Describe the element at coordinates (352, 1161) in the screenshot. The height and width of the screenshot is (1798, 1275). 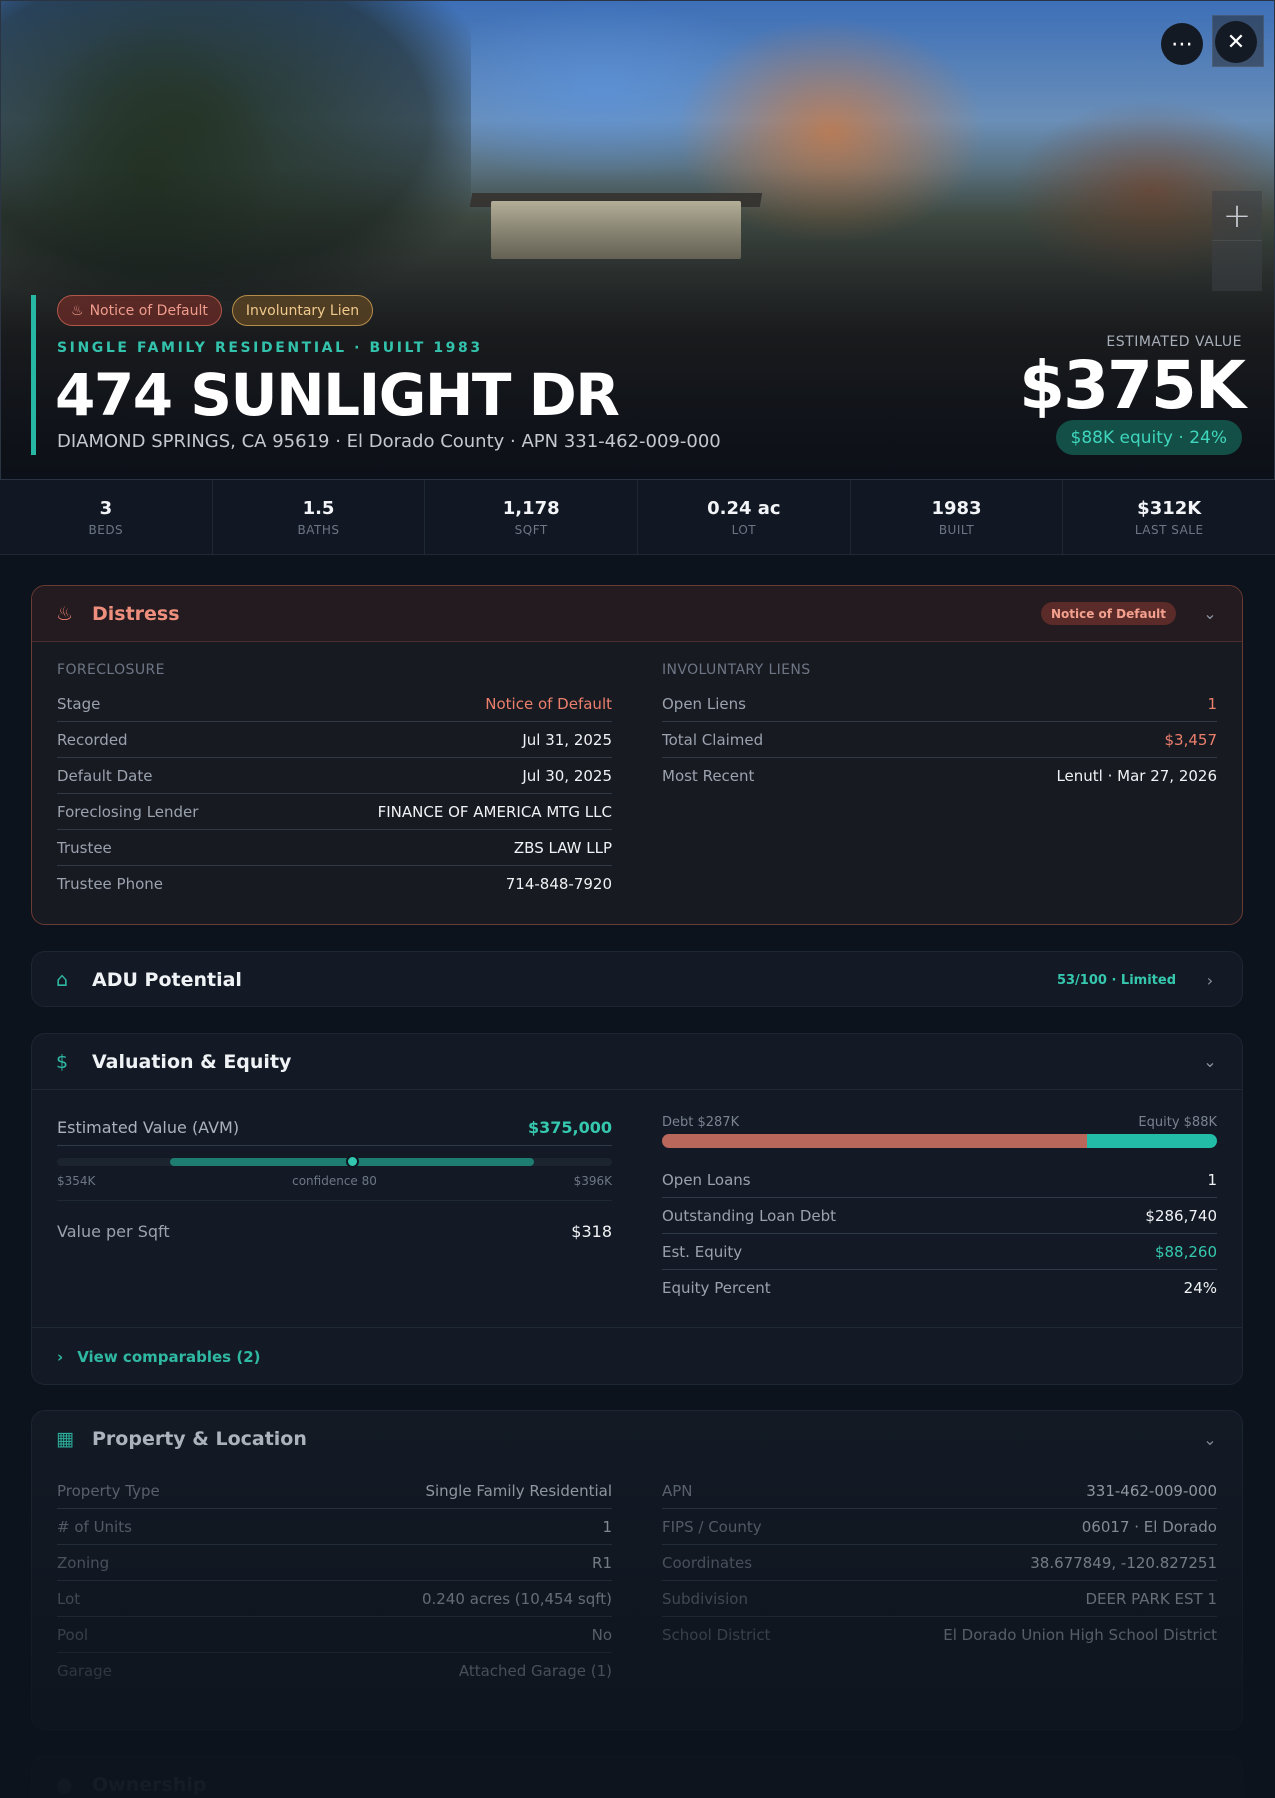
I see `estimate-marker` at that location.